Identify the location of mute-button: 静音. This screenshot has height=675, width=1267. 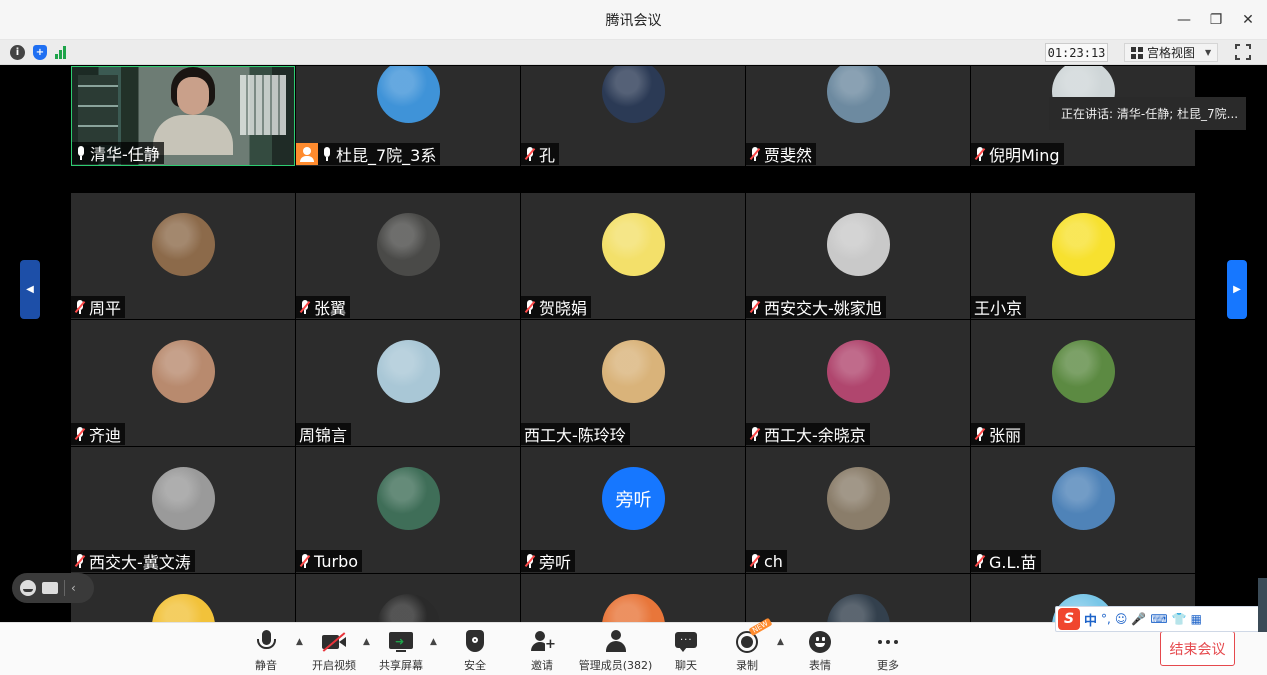
(266, 651).